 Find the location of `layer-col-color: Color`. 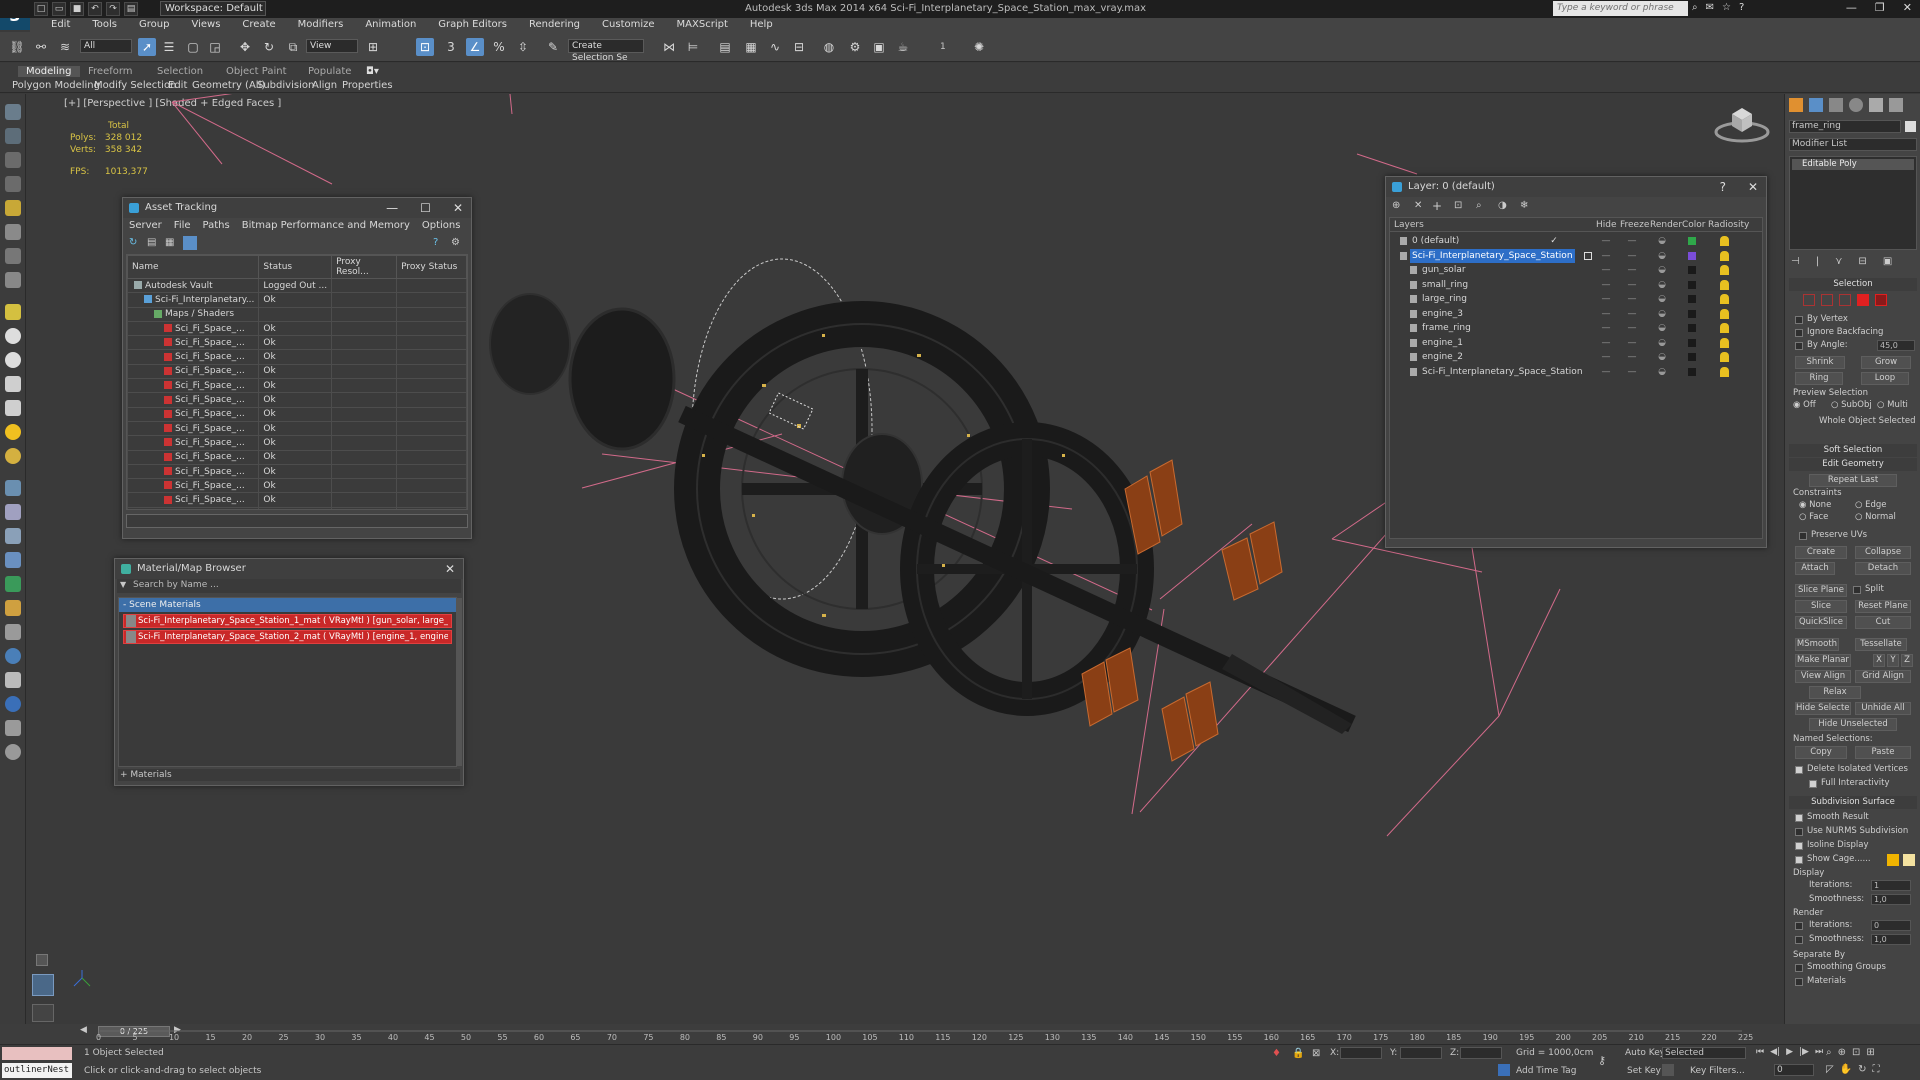

layer-col-color: Color is located at coordinates (1694, 225).